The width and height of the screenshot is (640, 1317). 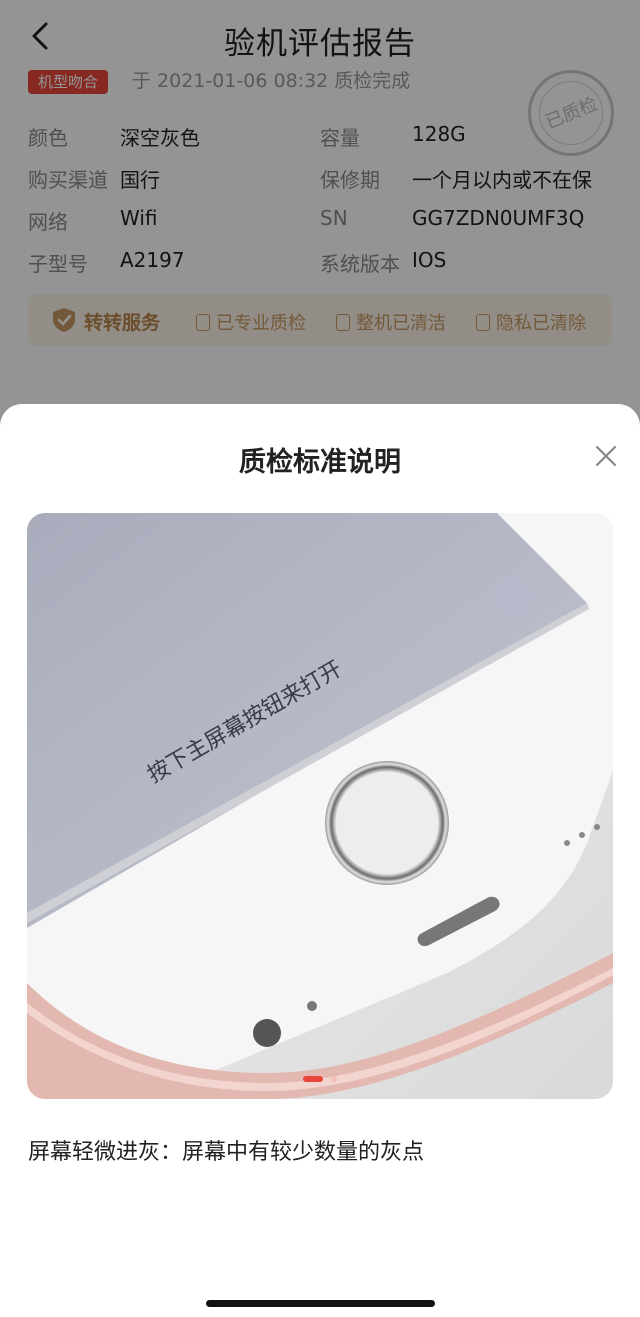 I want to click on home-indicator, so click(x=320, y=1303).